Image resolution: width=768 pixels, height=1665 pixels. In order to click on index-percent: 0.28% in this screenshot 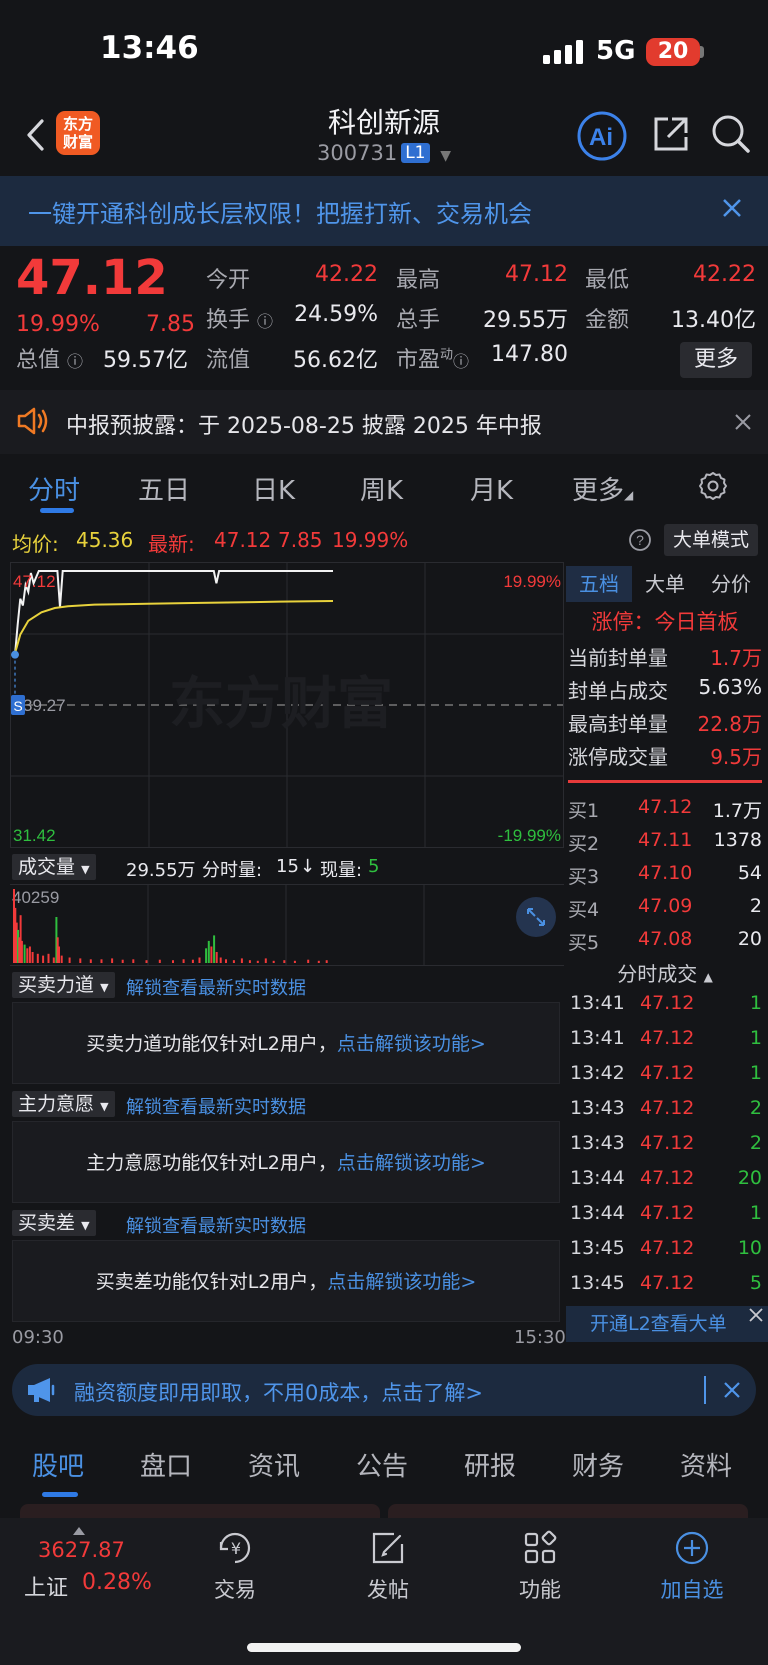, I will do `click(117, 1582)`.